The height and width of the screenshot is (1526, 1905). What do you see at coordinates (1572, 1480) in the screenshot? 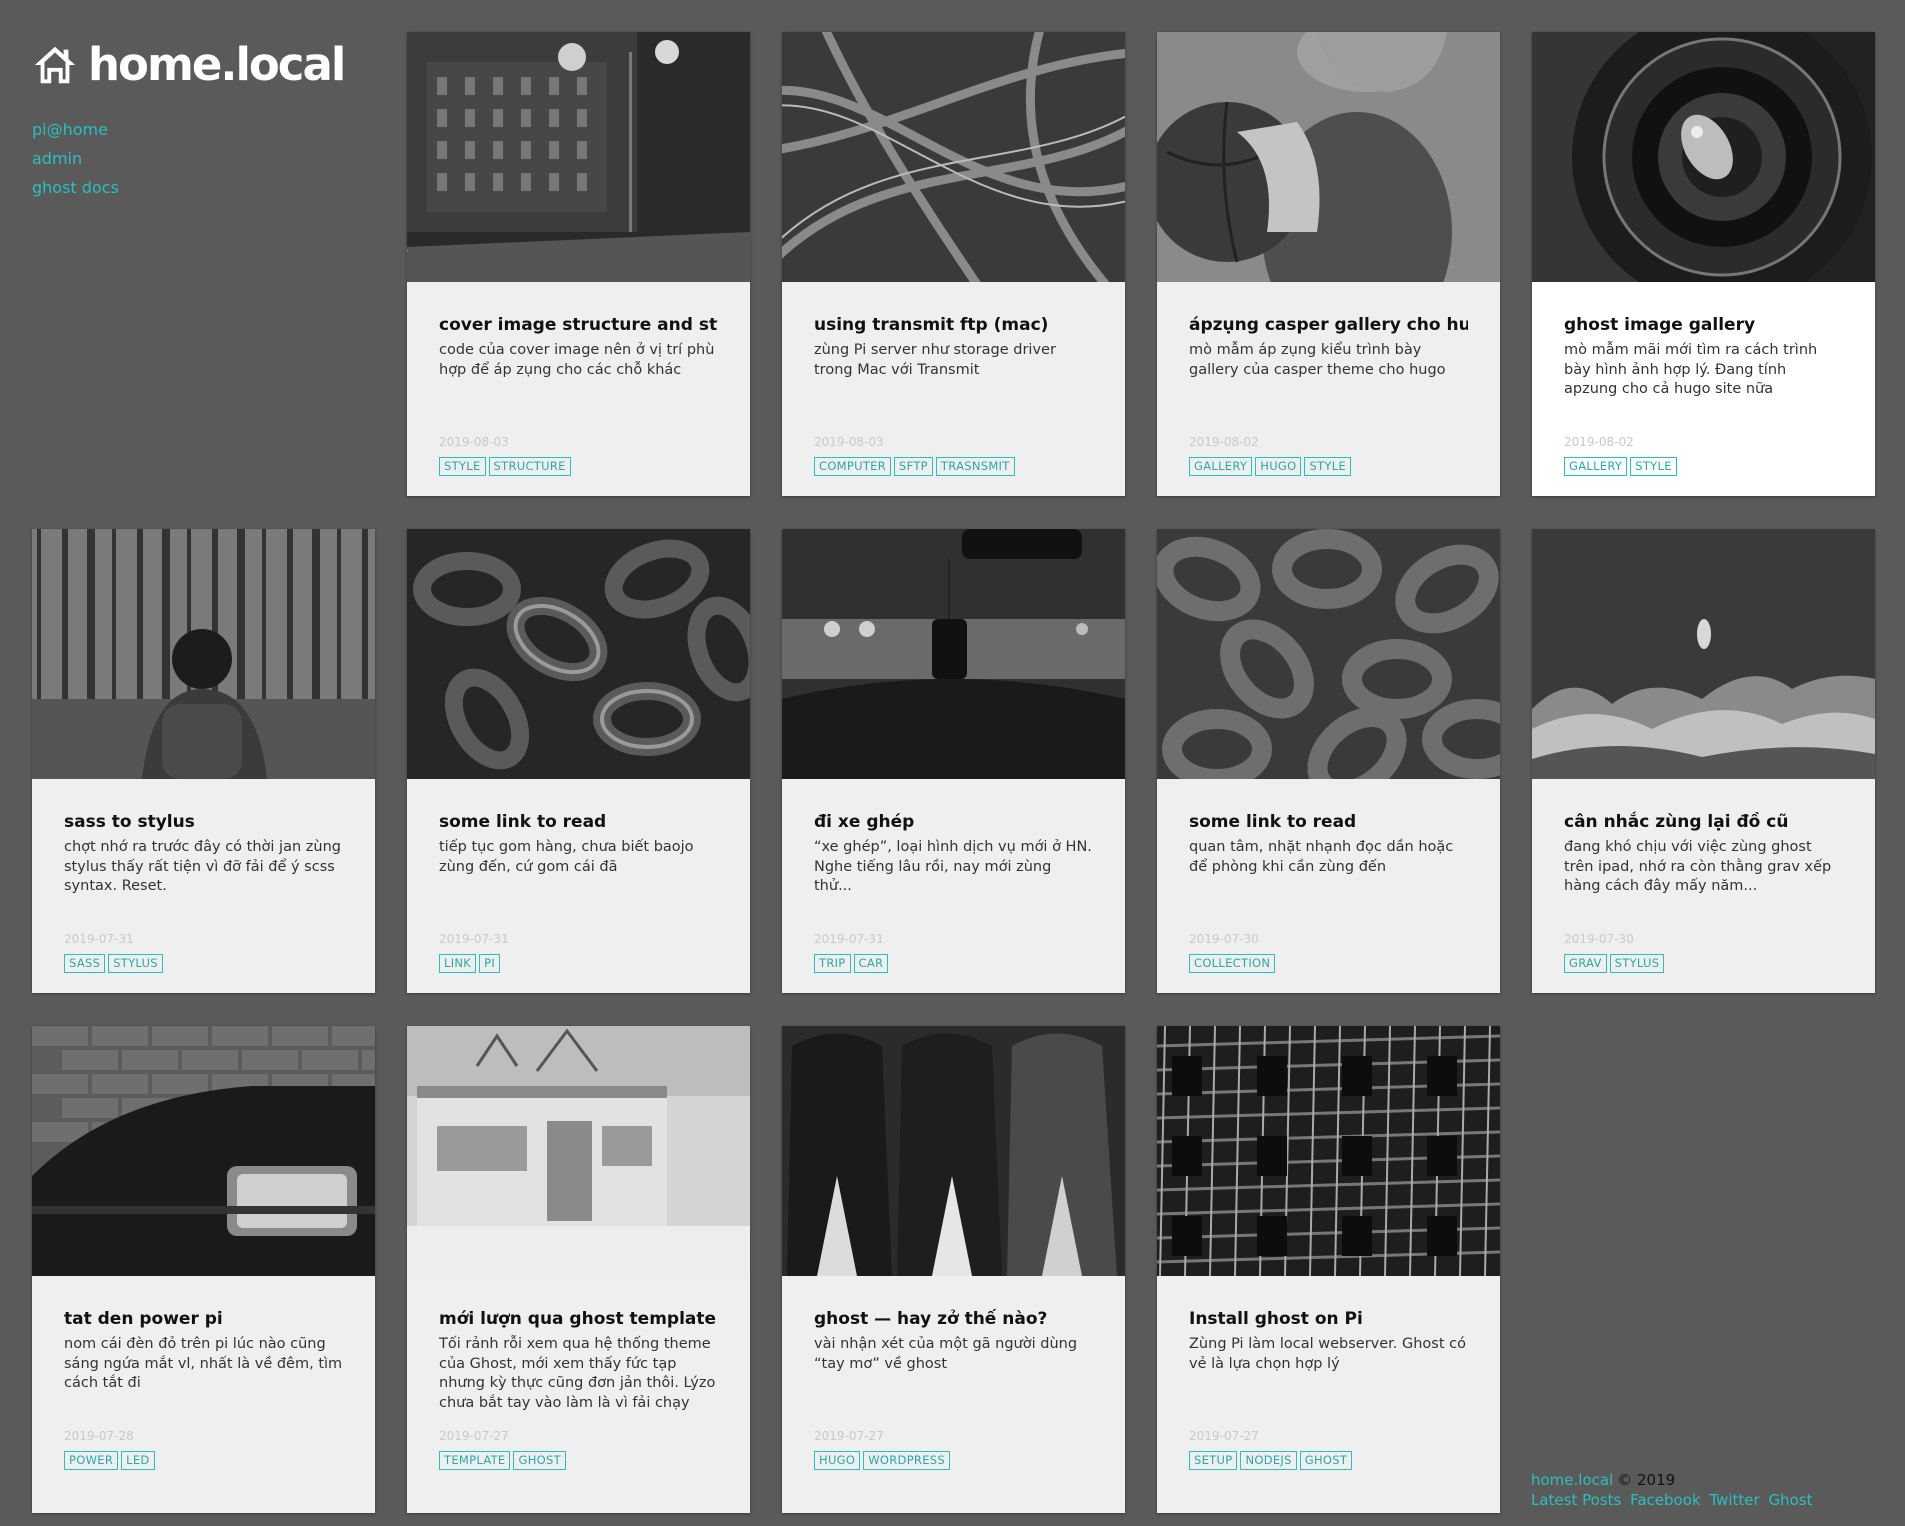
I see `footer-site-link: home.local` at bounding box center [1572, 1480].